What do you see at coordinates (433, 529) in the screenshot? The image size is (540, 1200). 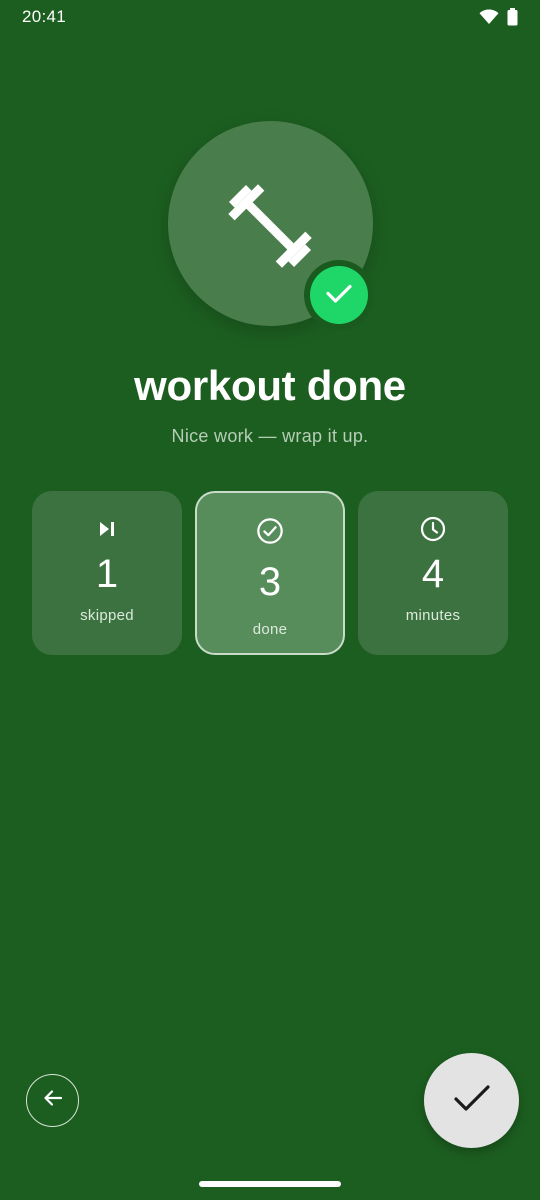 I see `clock-icon` at bounding box center [433, 529].